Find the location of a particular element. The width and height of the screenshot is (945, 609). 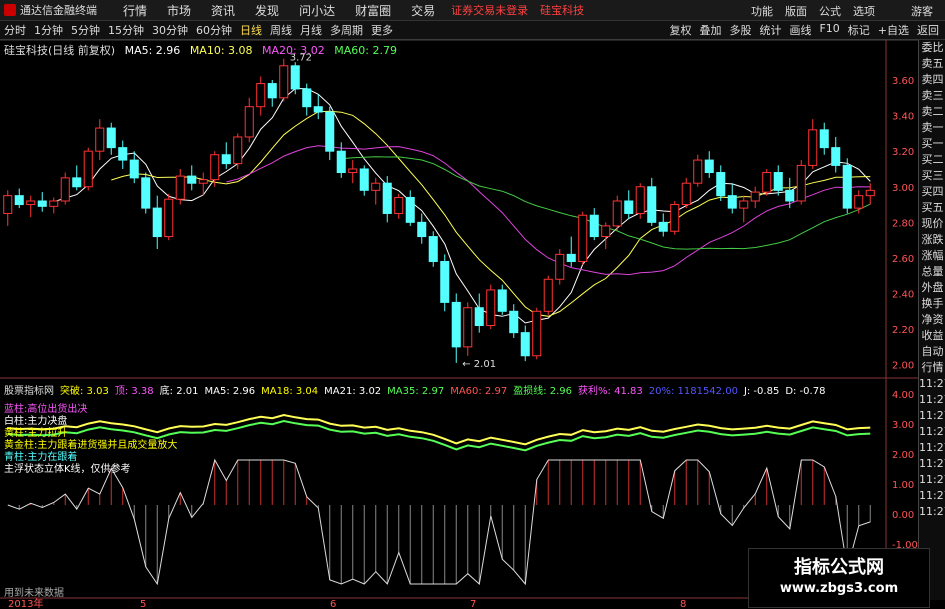

sidebar-item-0: 委比 is located at coordinates (932, 48).